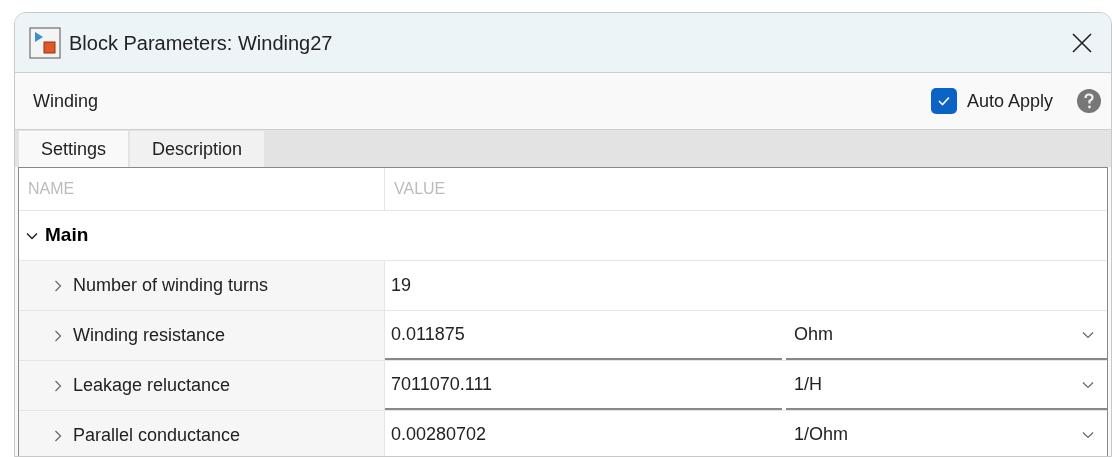 The image size is (1112, 457). I want to click on group-title: Main, so click(67, 235).